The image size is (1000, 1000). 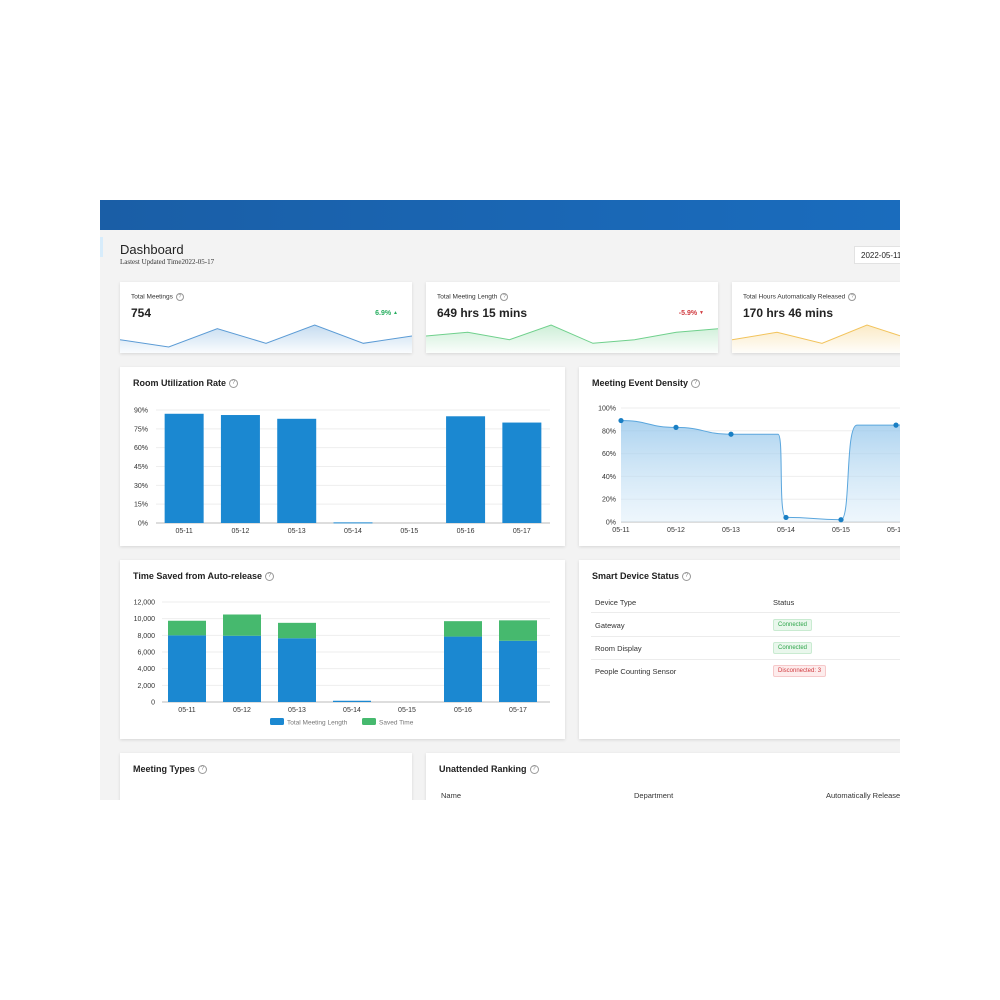 I want to click on meeting-types-card: Meeting Types?, so click(x=266, y=776).